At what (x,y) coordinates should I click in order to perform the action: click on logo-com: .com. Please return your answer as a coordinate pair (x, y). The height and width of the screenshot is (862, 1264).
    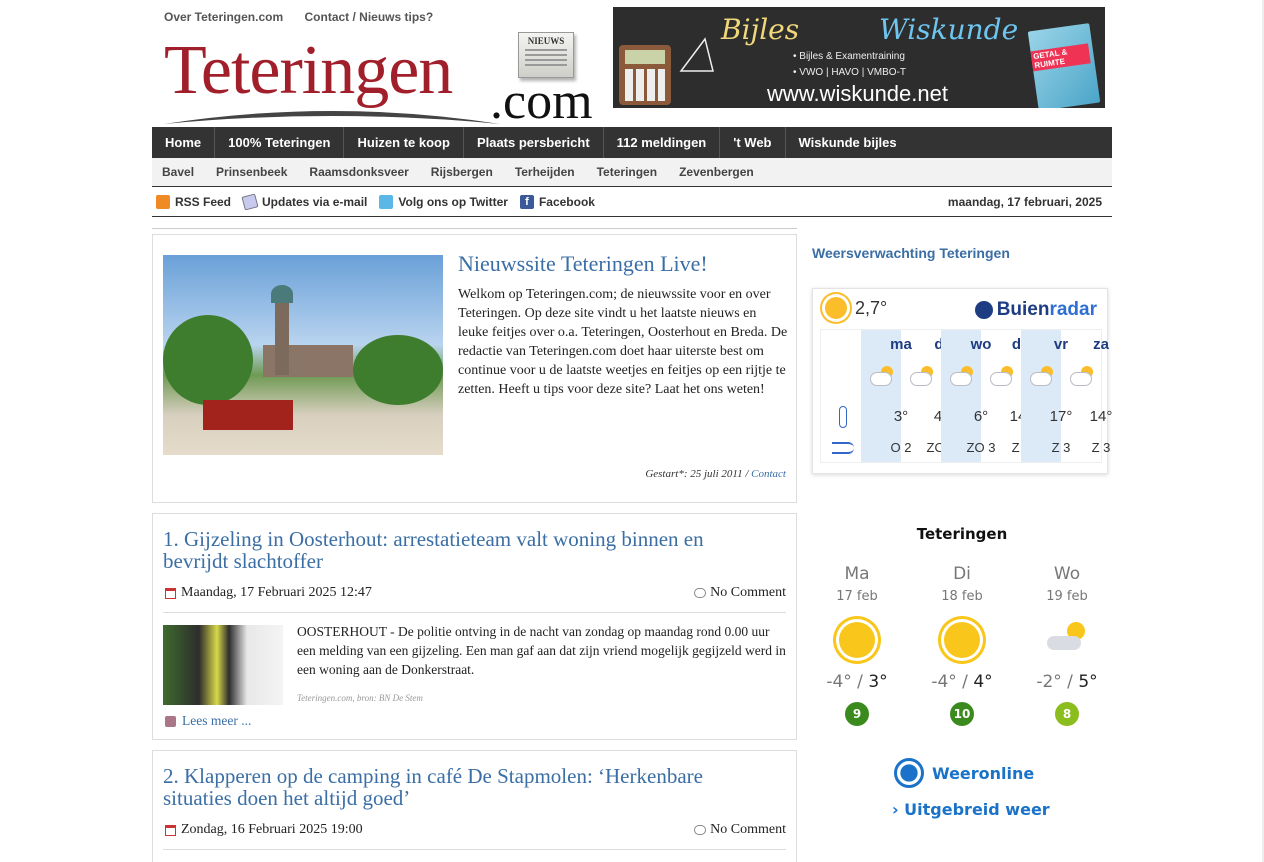
    Looking at the image, I should click on (541, 101).